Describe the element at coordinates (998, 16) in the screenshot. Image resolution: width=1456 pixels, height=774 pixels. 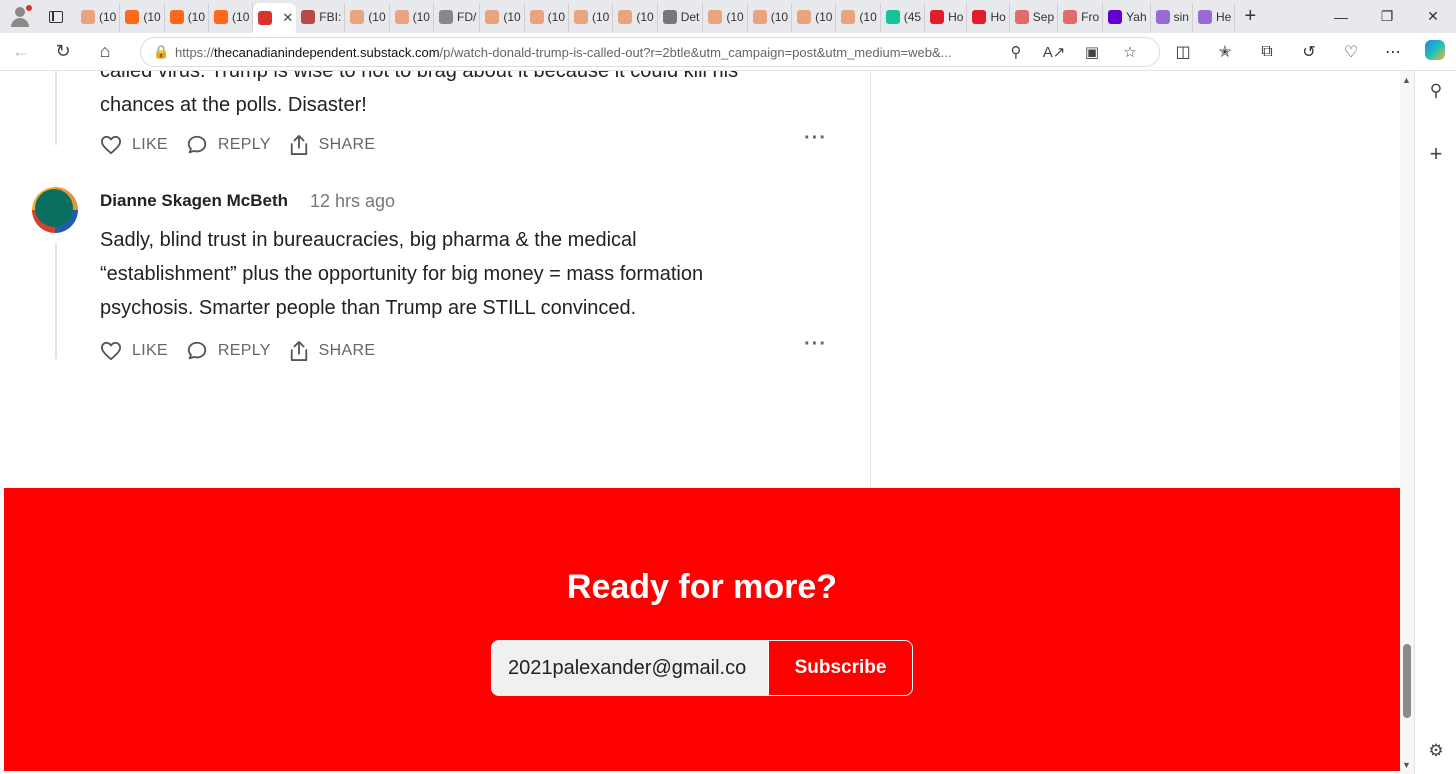
I see `tab-label: Ho` at that location.